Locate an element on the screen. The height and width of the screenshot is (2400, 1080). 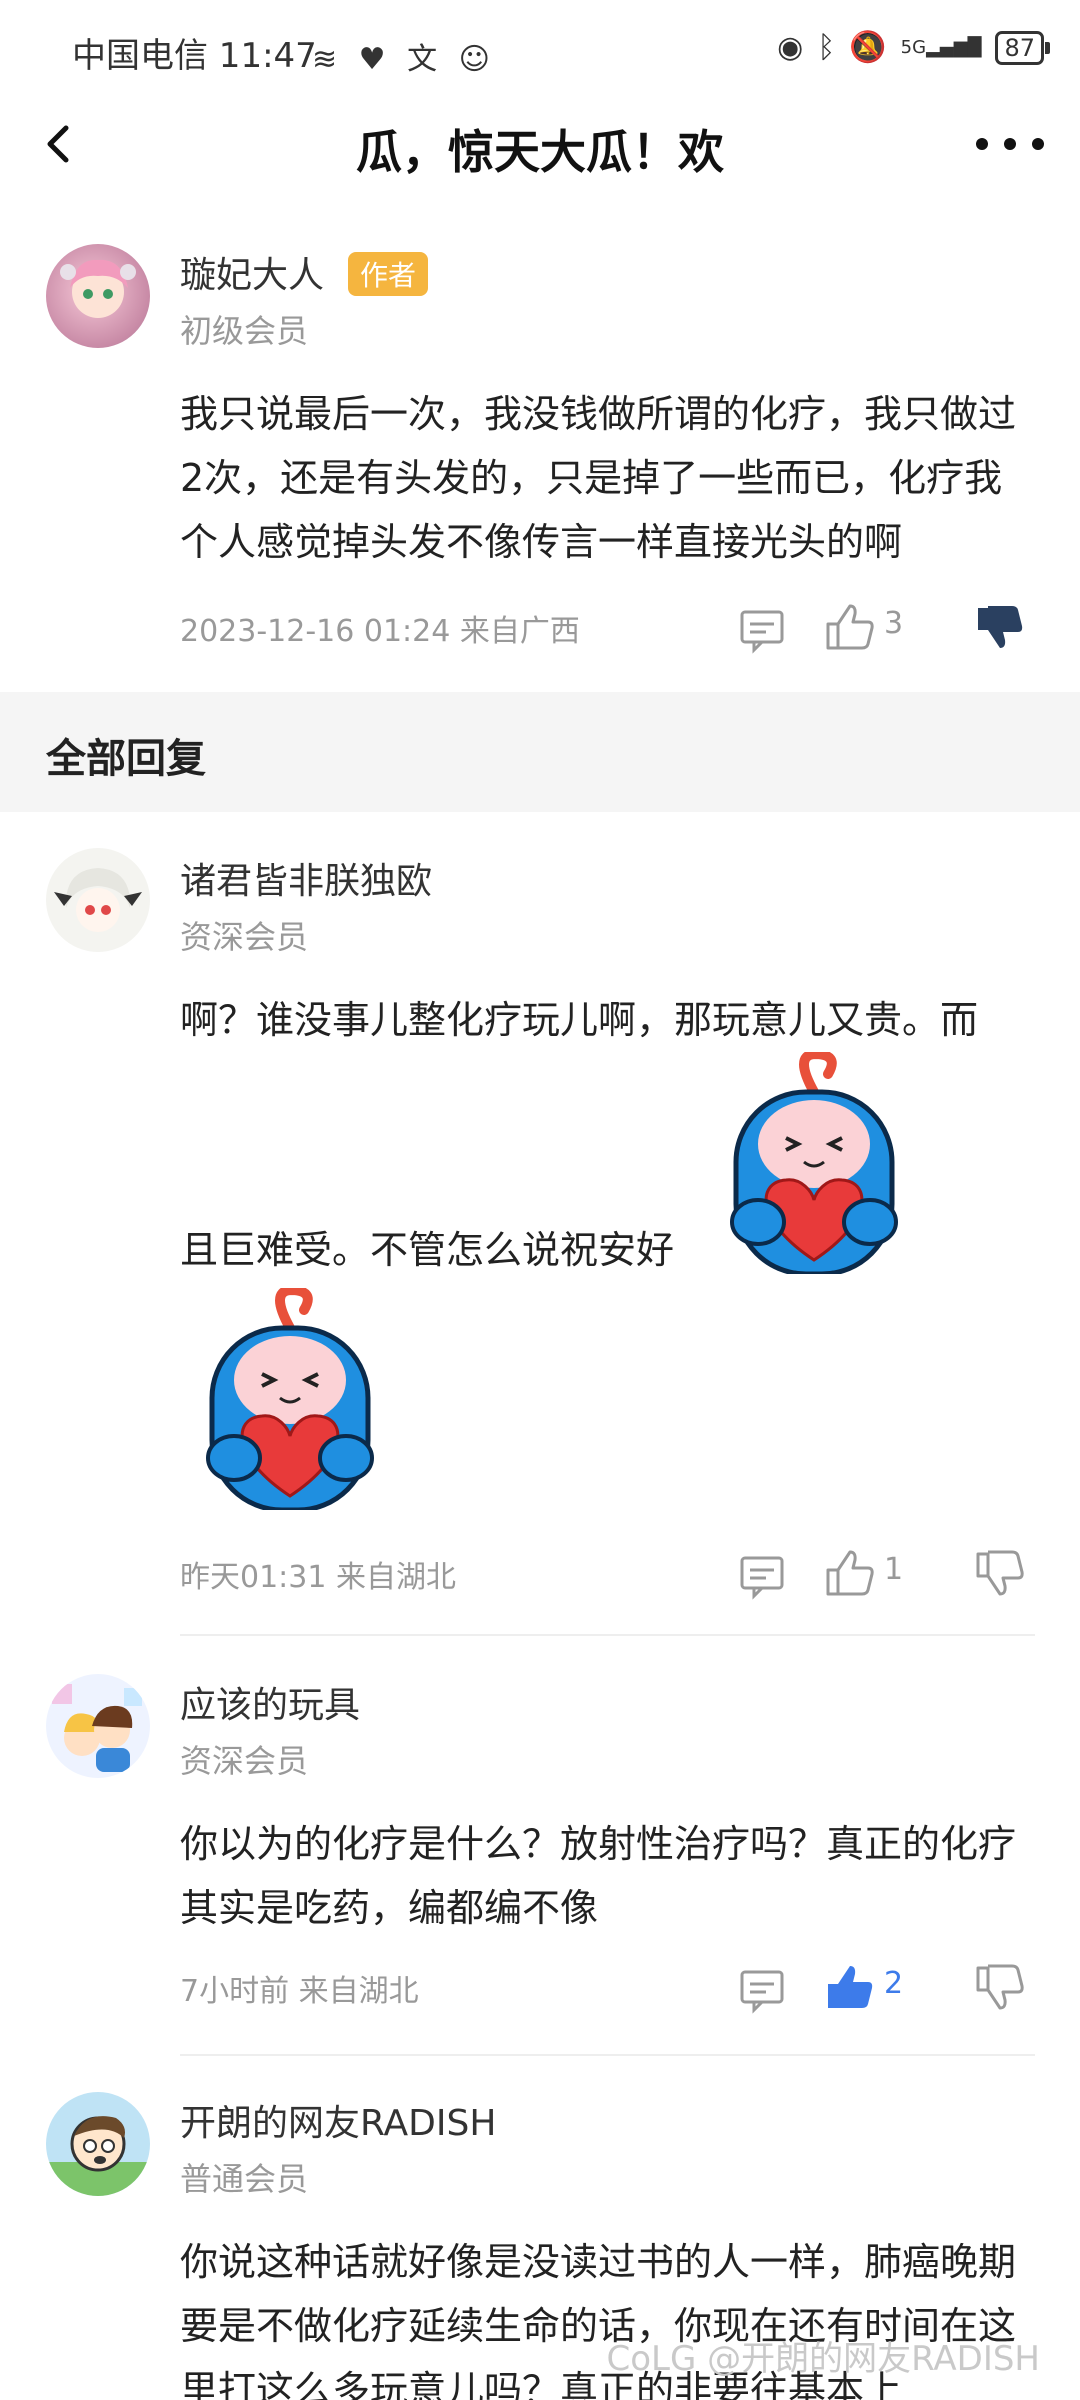
username: 开朗的网友RADISH is located at coordinates (338, 2120).